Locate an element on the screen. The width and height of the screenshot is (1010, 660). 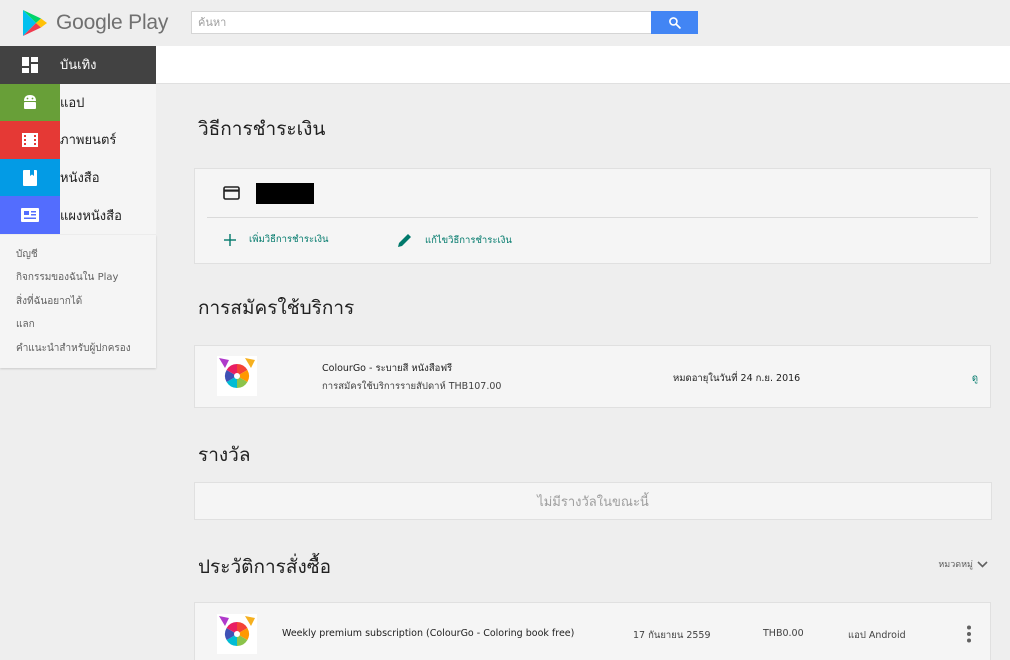
rewards-empty-card: ไม่มีรางวัลในขณะนี้ is located at coordinates (593, 501).